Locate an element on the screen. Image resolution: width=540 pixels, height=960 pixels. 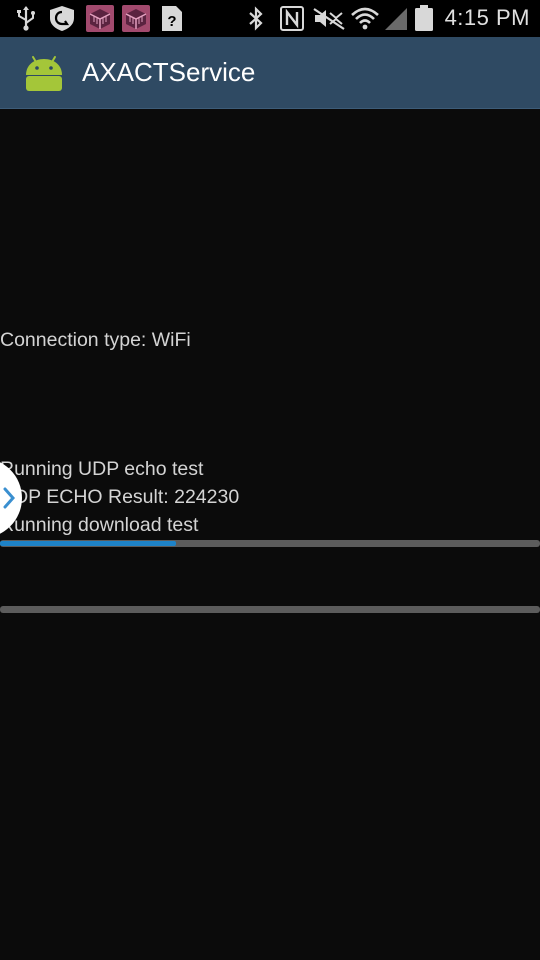
wifi-icon is located at coordinates (365, 18).